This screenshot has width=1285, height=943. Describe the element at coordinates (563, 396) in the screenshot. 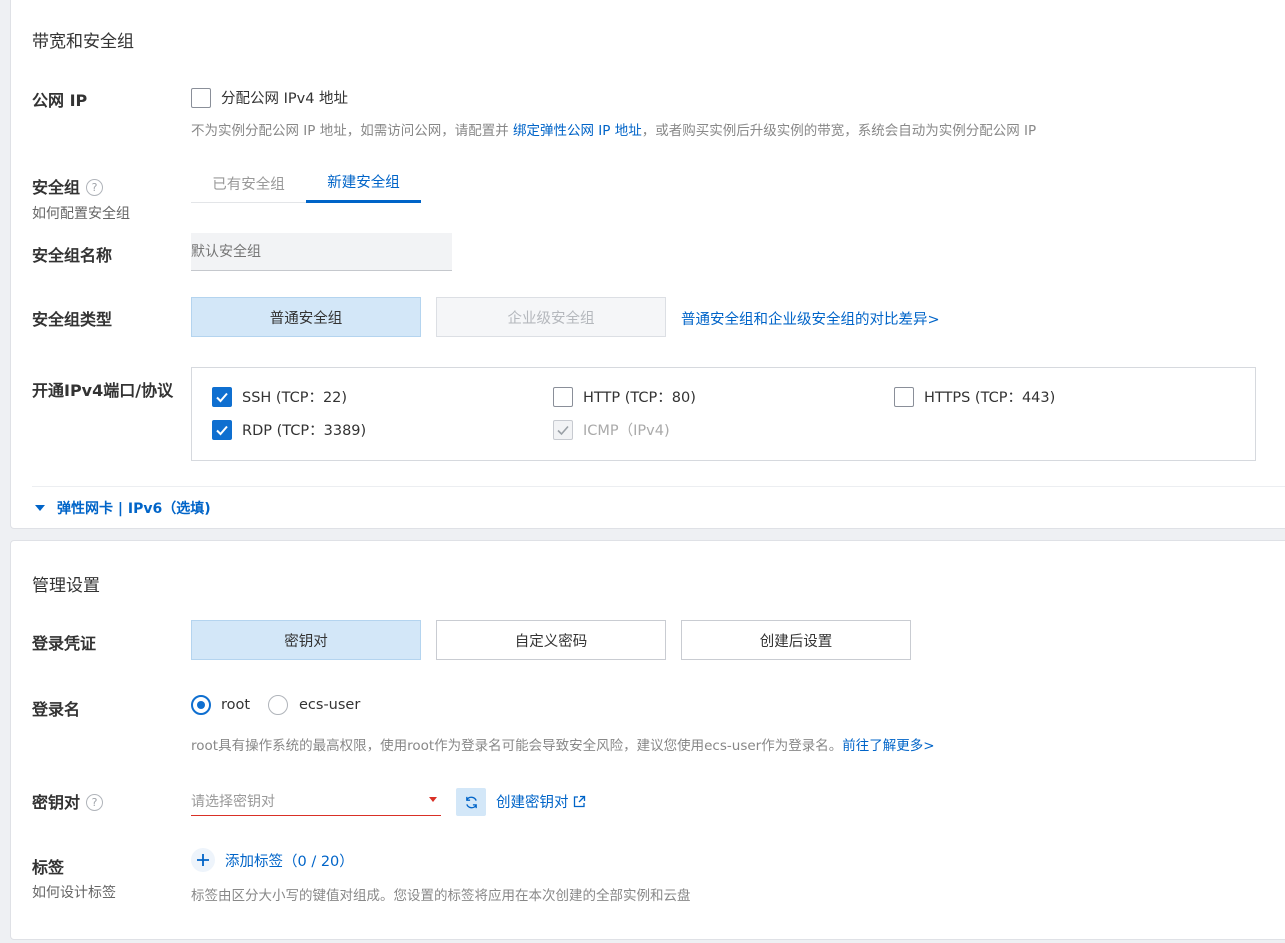

I see `http-checkbox` at that location.